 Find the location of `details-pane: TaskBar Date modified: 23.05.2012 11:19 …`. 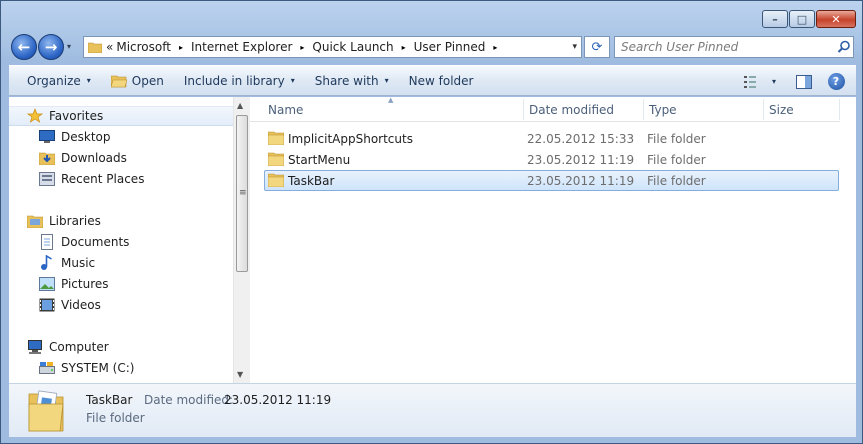

details-pane: TaskBar Date modified: 23.05.2012 11:19 … is located at coordinates (432, 410).